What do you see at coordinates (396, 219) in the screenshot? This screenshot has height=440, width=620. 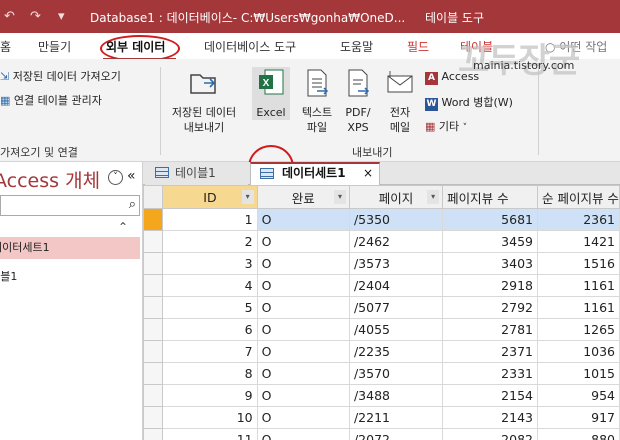 I see `cell-page: /5350` at bounding box center [396, 219].